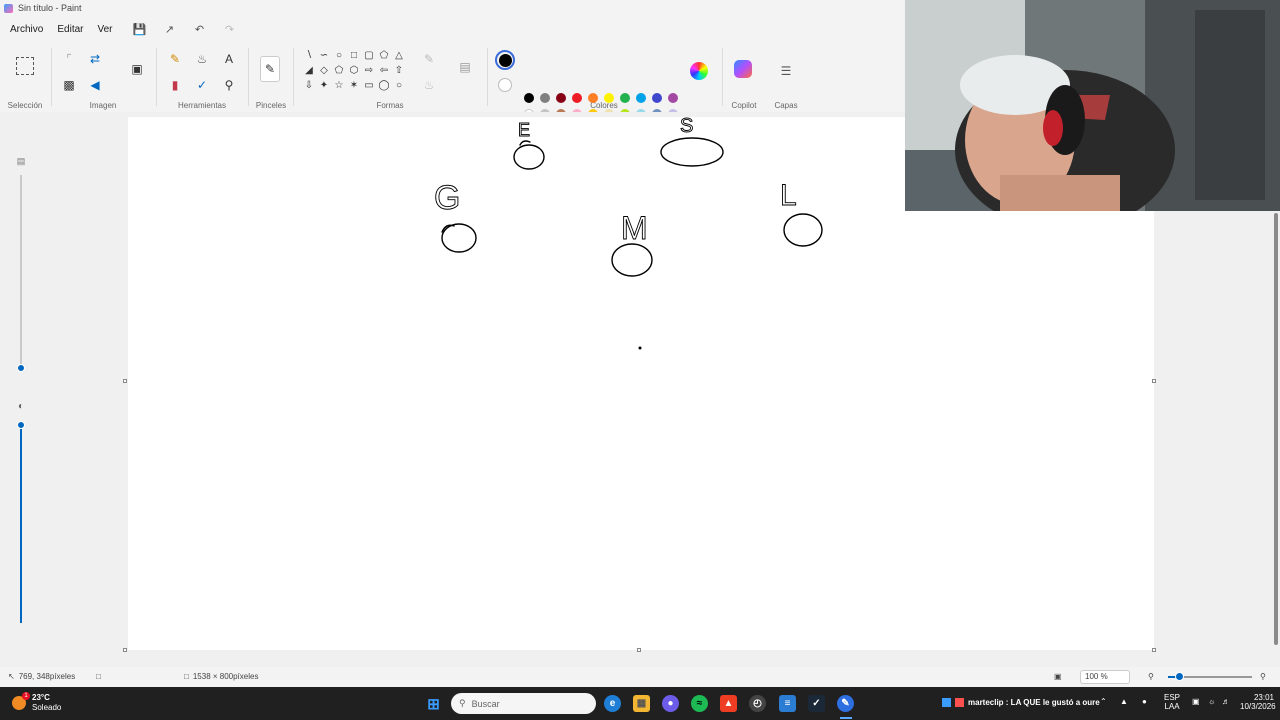 The height and width of the screenshot is (720, 1280). What do you see at coordinates (137, 69) in the screenshot?
I see `image-select-icon: ▣` at bounding box center [137, 69].